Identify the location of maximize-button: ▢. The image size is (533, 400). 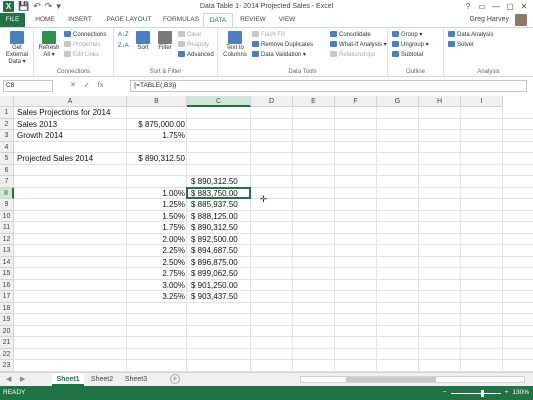
(510, 6).